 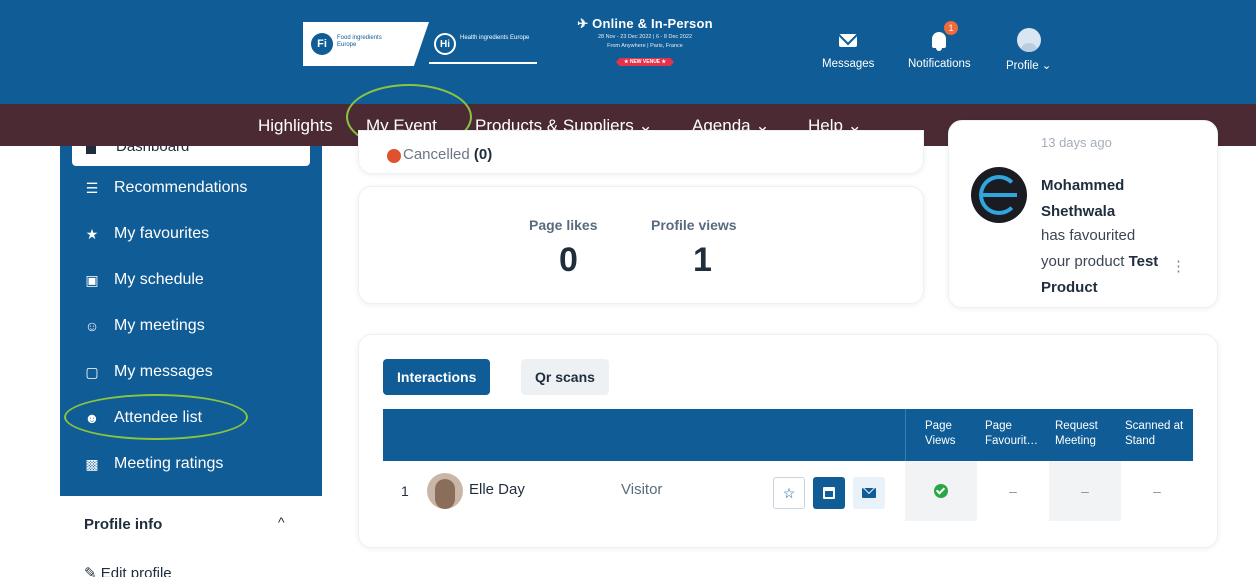 I want to click on kebab-menu-icon: ⋮, so click(x=1178, y=266).